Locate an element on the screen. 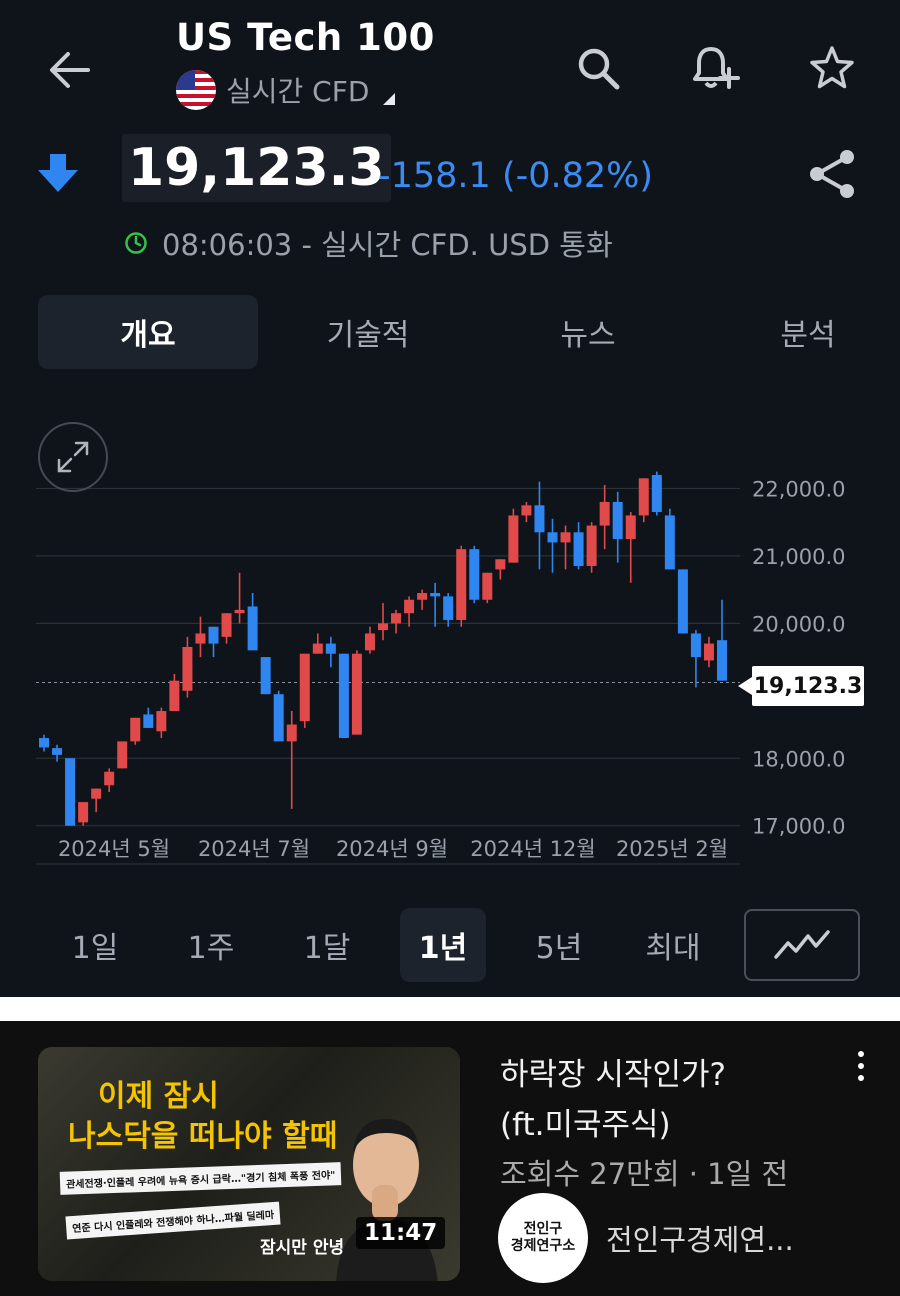 The width and height of the screenshot is (900, 1296). tab-analysis: 분석 is located at coordinates (799, 332).